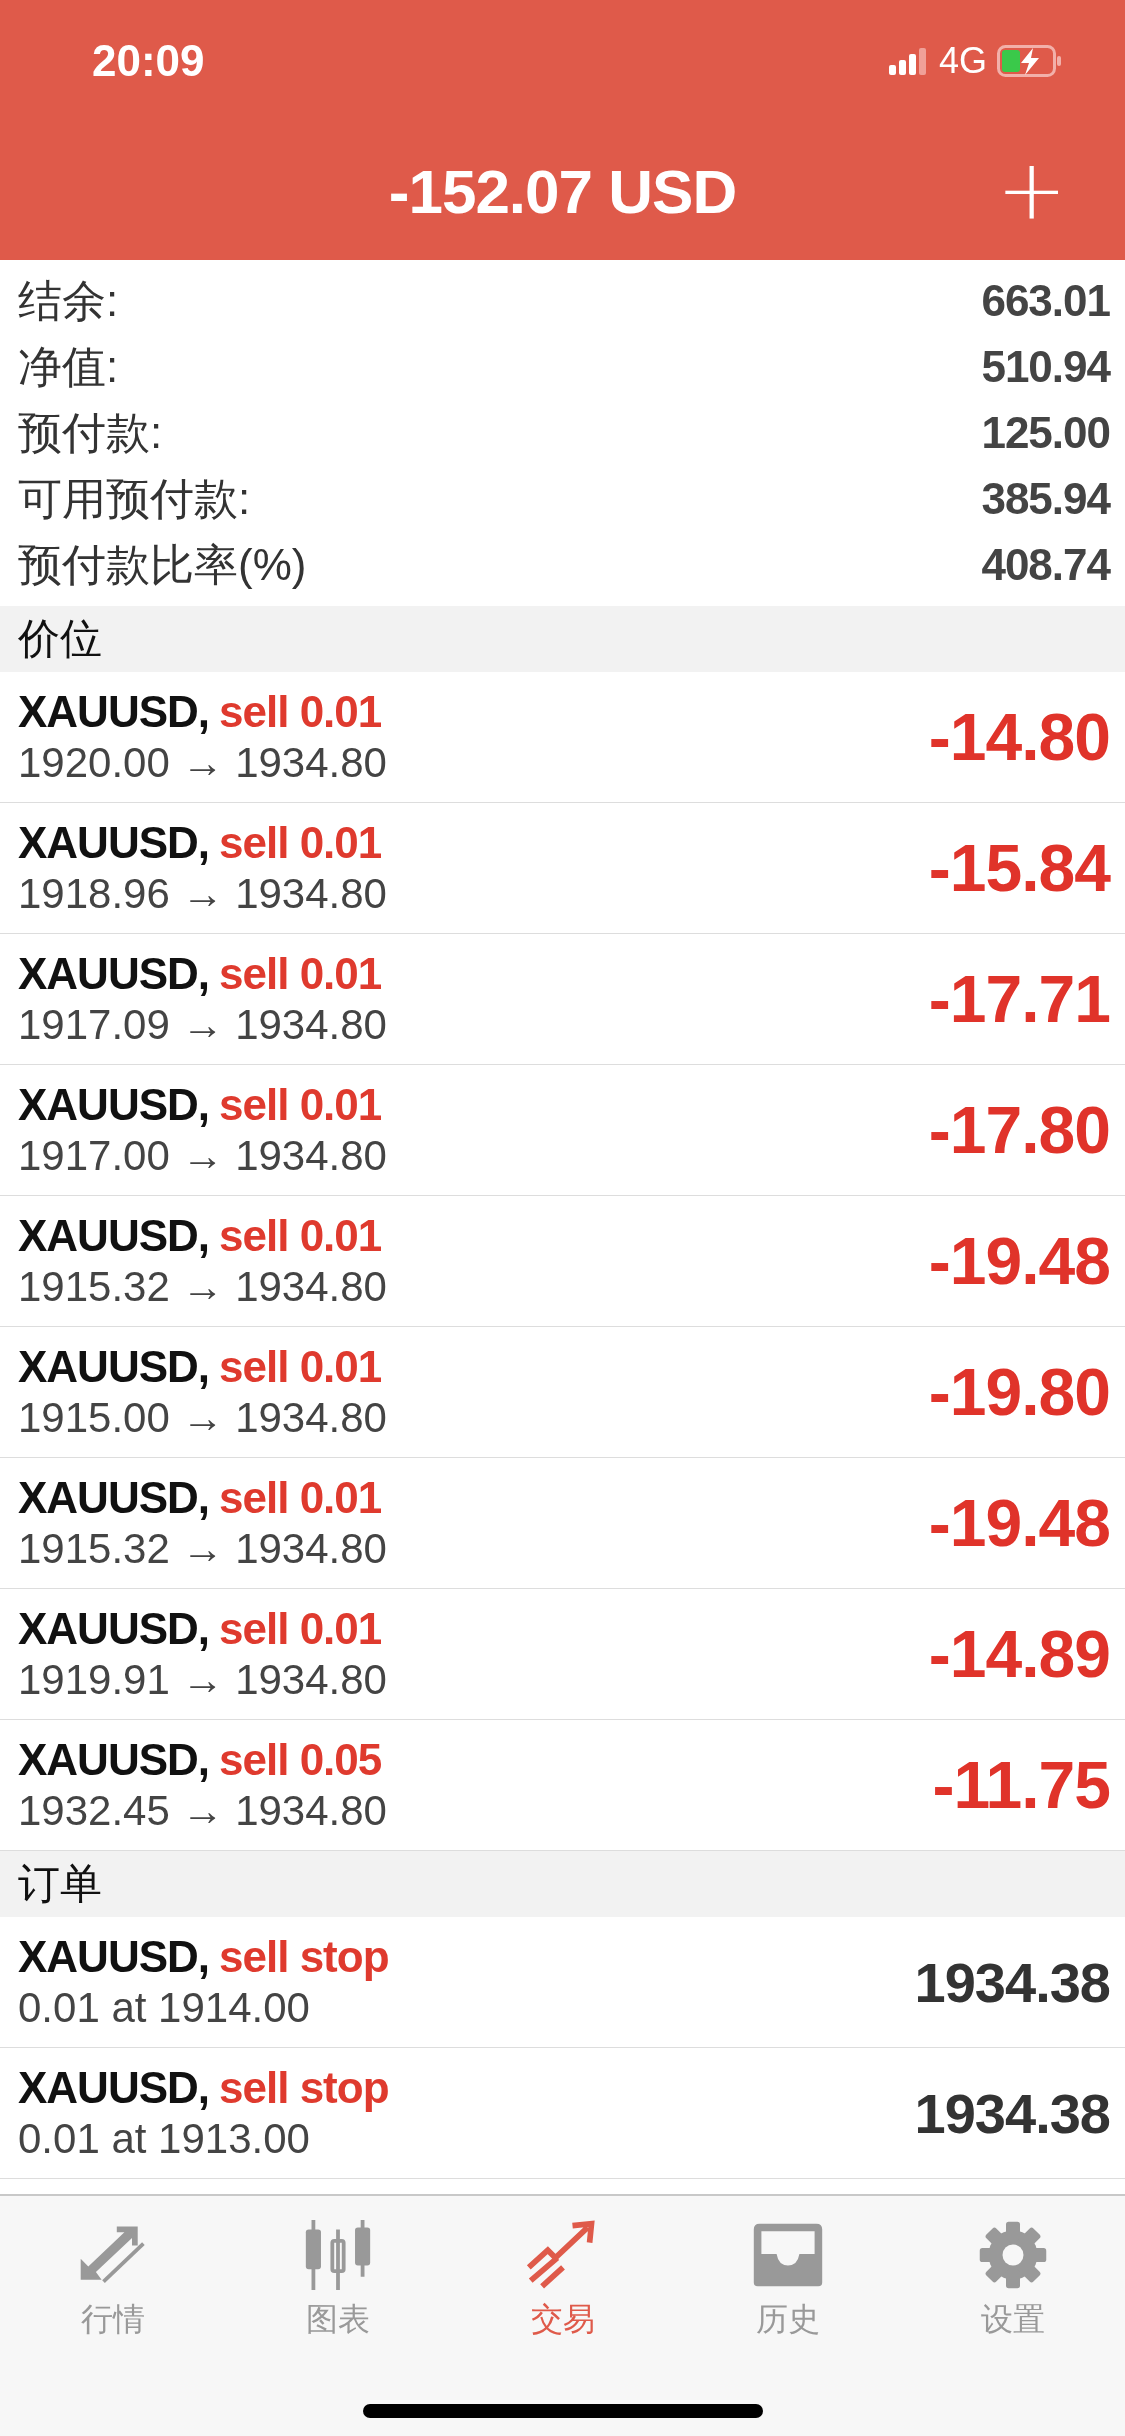 The image size is (1125, 2436). Describe the element at coordinates (162, 564) in the screenshot. I see `summary-label: 预付款比率(%)` at that location.